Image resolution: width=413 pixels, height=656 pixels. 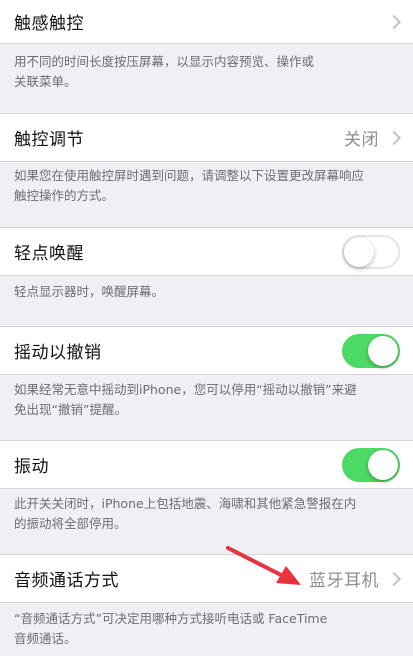 I want to click on row-tap-to-wake-note: 轻点显示器时，唤醒屏幕。, so click(x=89, y=291).